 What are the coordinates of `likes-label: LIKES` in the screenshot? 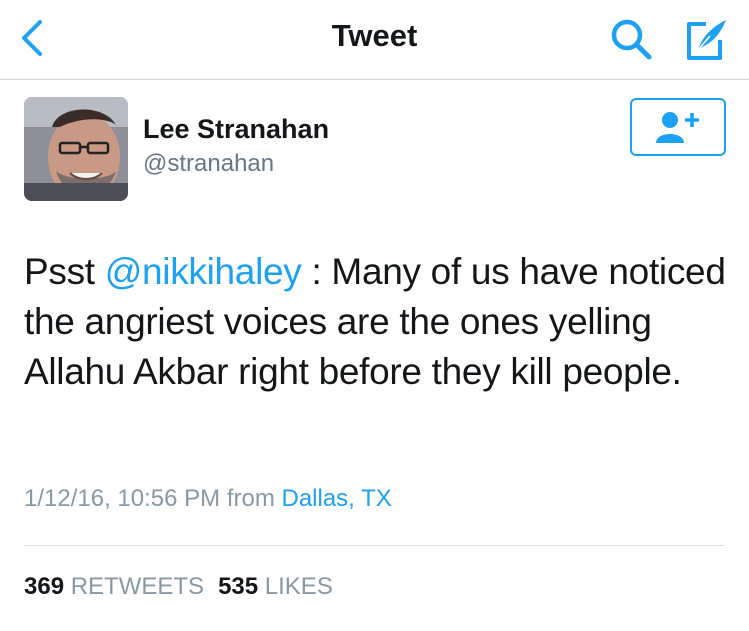 It's located at (298, 586).